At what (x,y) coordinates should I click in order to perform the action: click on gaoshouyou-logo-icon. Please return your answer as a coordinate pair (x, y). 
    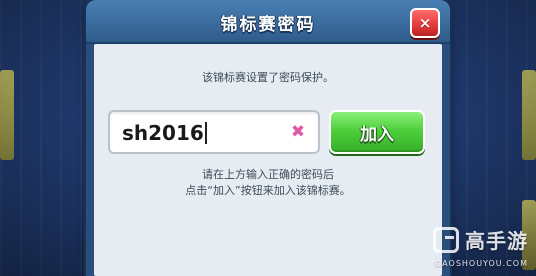
    Looking at the image, I should click on (446, 239).